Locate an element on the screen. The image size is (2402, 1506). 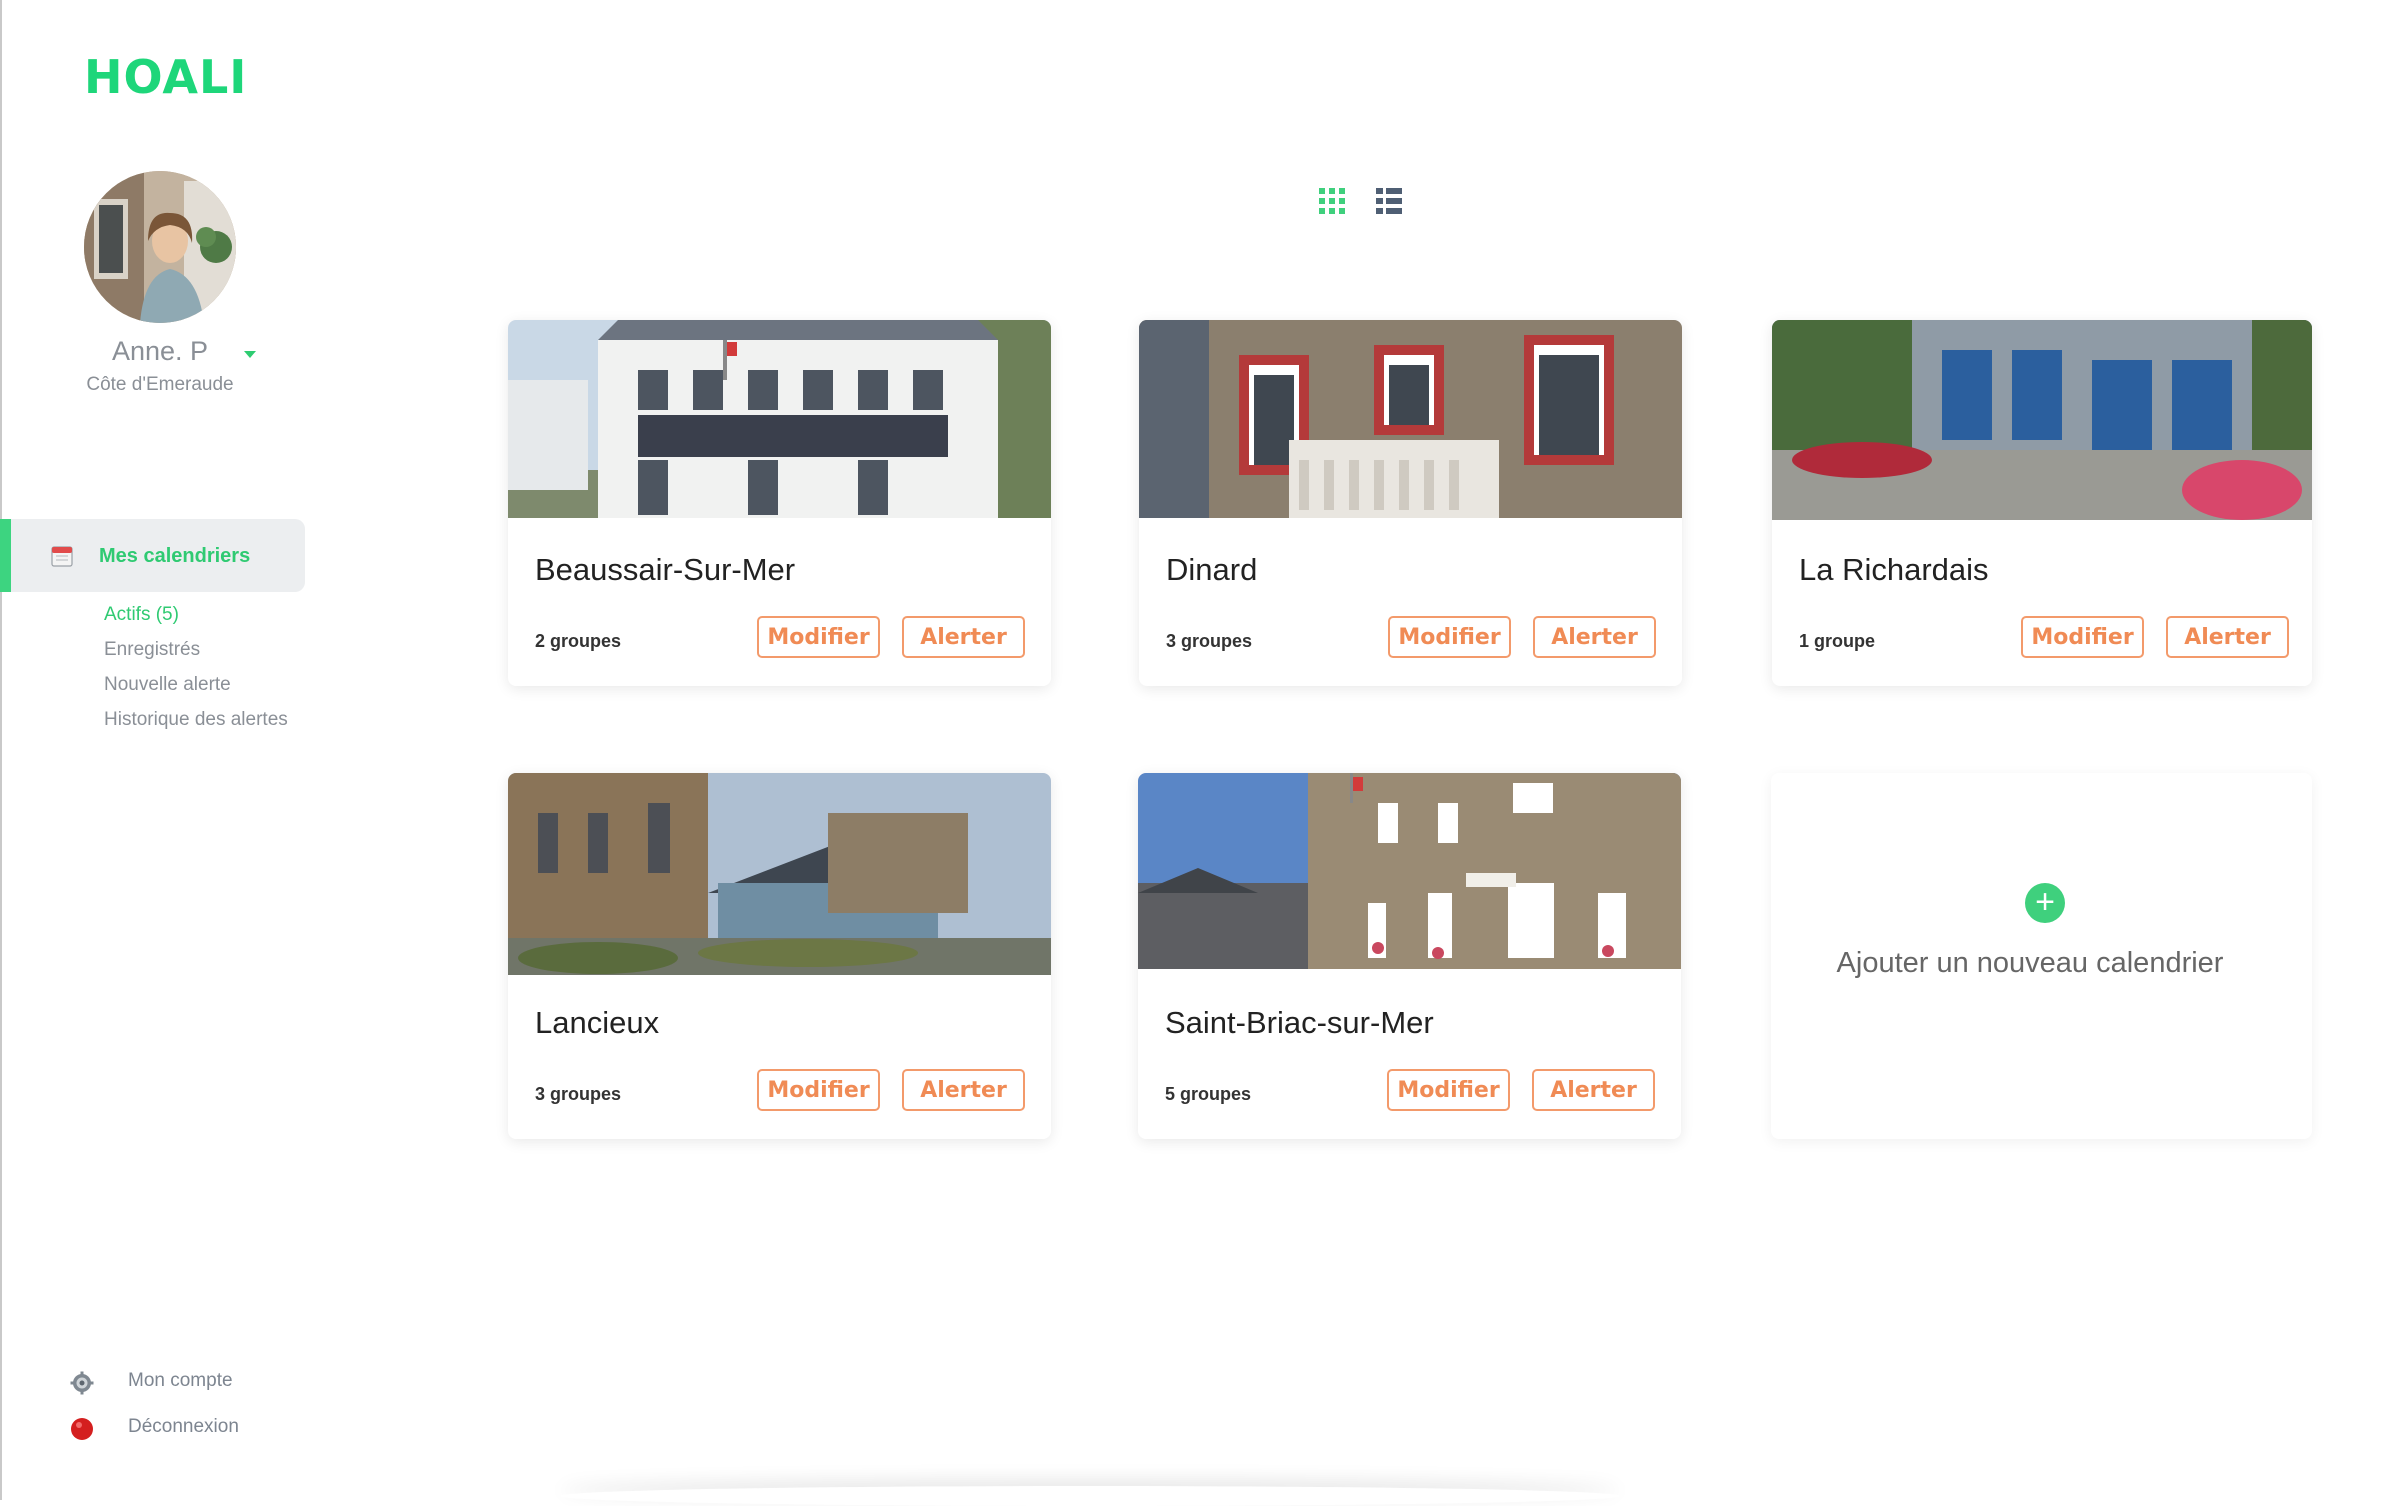
card-title: Beaussair-Sur-Mer is located at coordinates (665, 569).